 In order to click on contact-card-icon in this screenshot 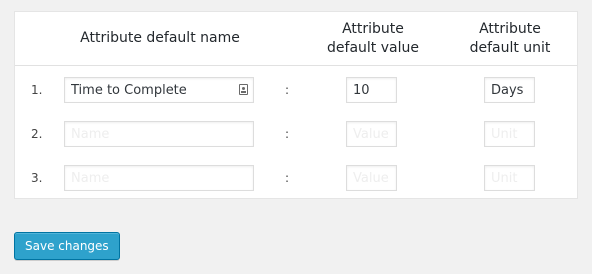, I will do `click(243, 89)`.